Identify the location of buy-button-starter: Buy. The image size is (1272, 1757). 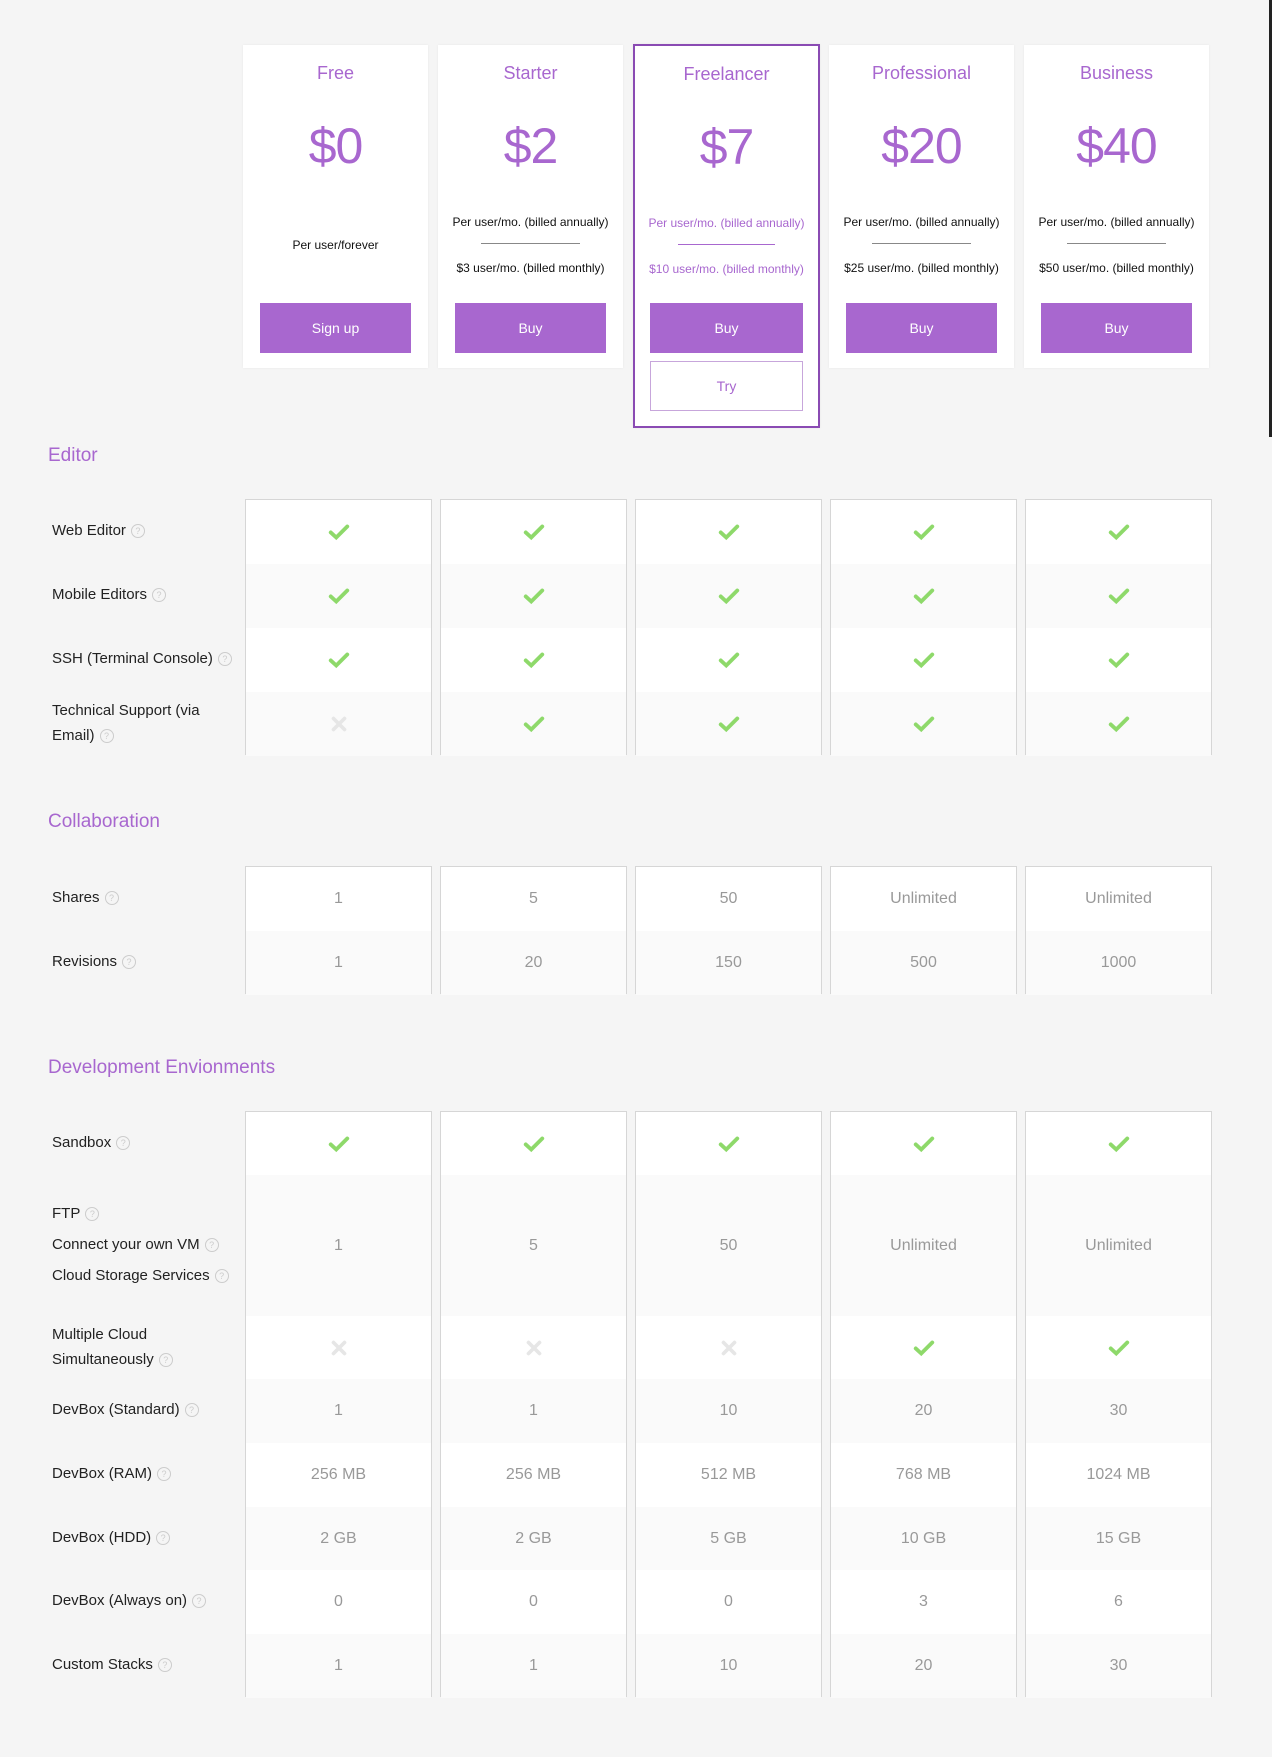
(530, 328).